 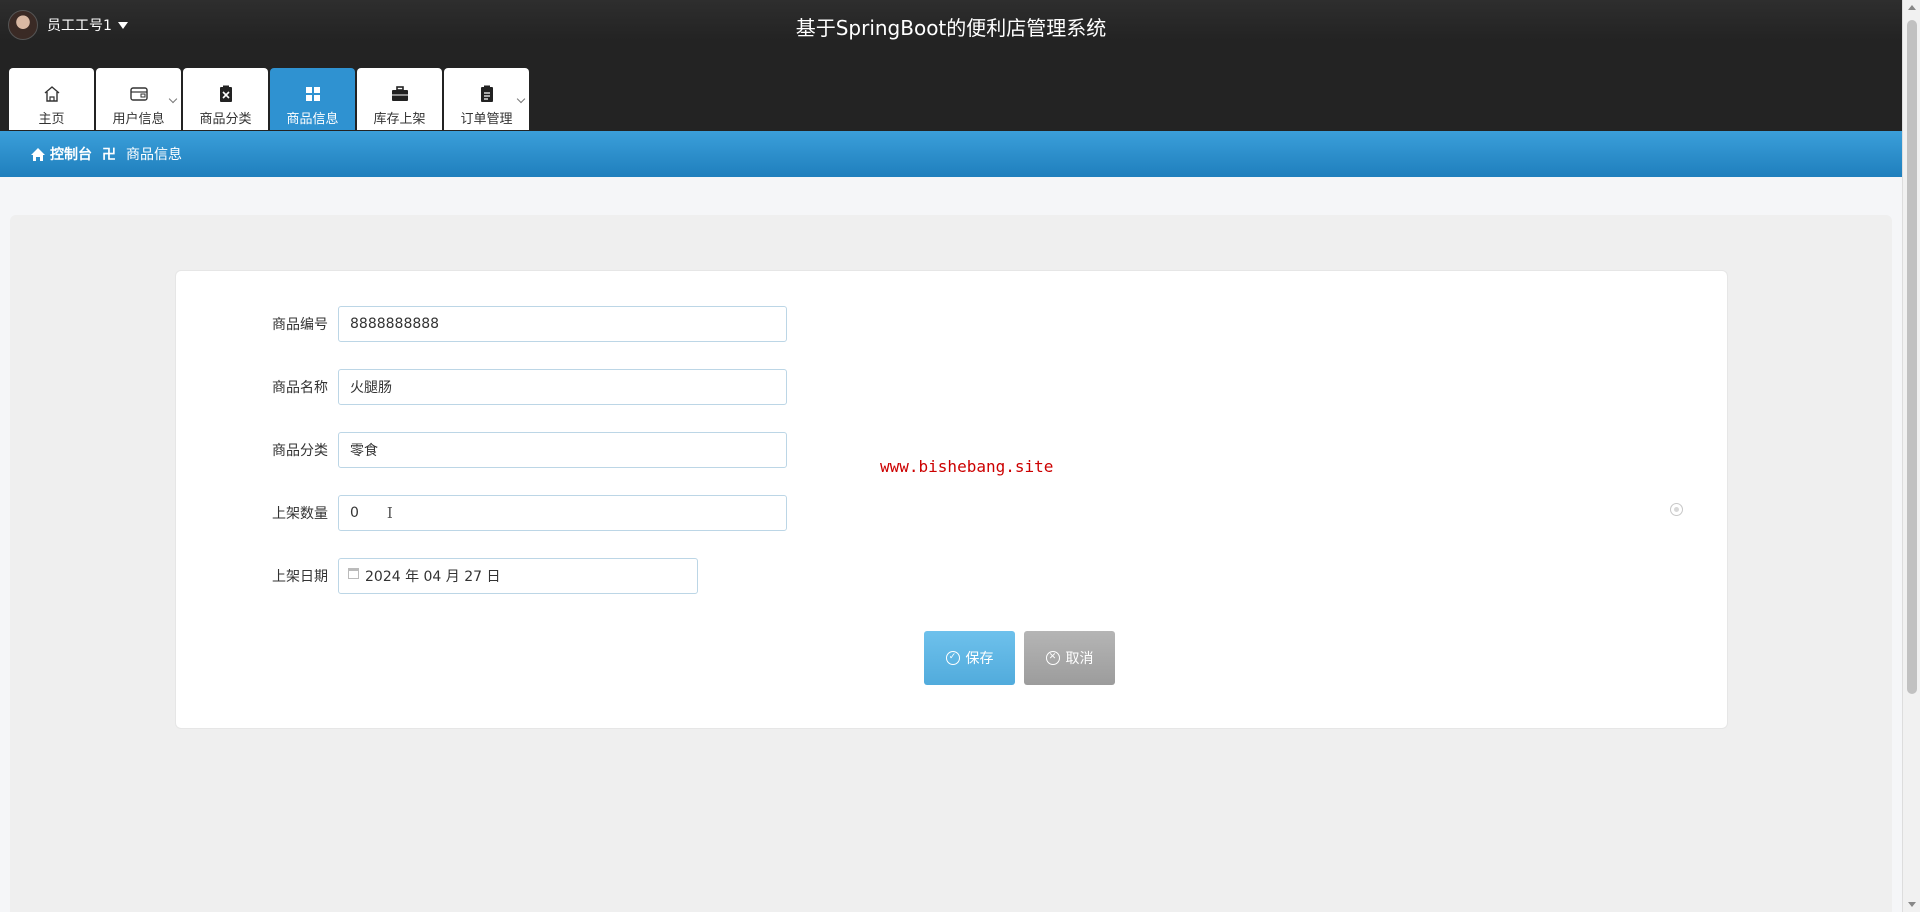 I want to click on nav-tabs: 主页 用户信息 商品分类 商品信息 库存上架 订单管理, so click(x=270, y=99).